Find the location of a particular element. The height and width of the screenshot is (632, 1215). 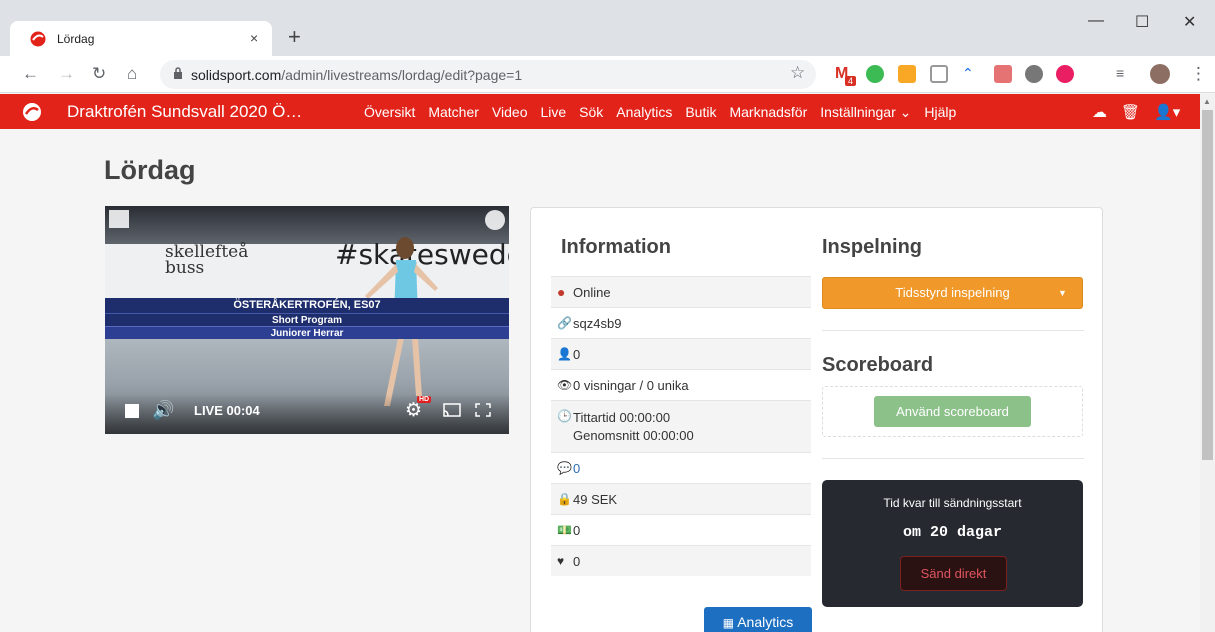

analytics-button: ▦ Analytics is located at coordinates (758, 619).